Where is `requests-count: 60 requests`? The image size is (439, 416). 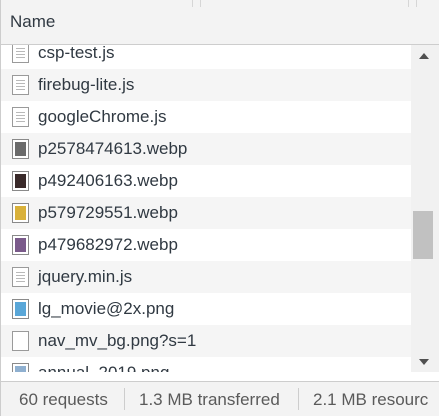
requests-count: 60 requests is located at coordinates (63, 399).